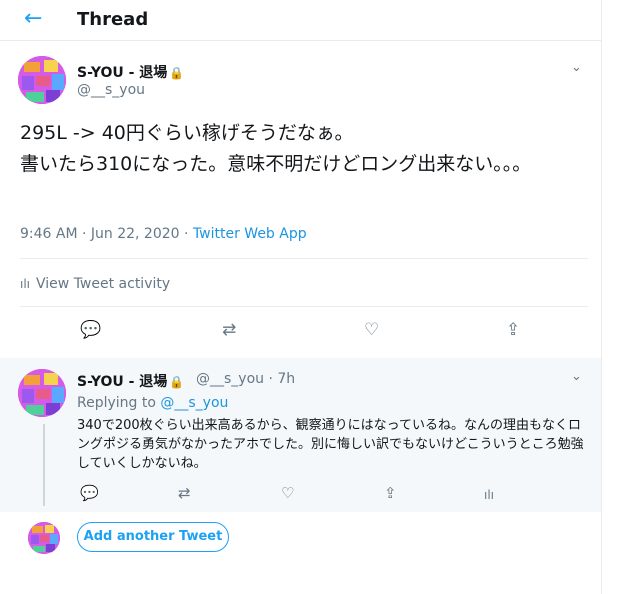 The image size is (623, 594). Describe the element at coordinates (33, 18) in the screenshot. I see `back-arrow-icon: ←` at that location.